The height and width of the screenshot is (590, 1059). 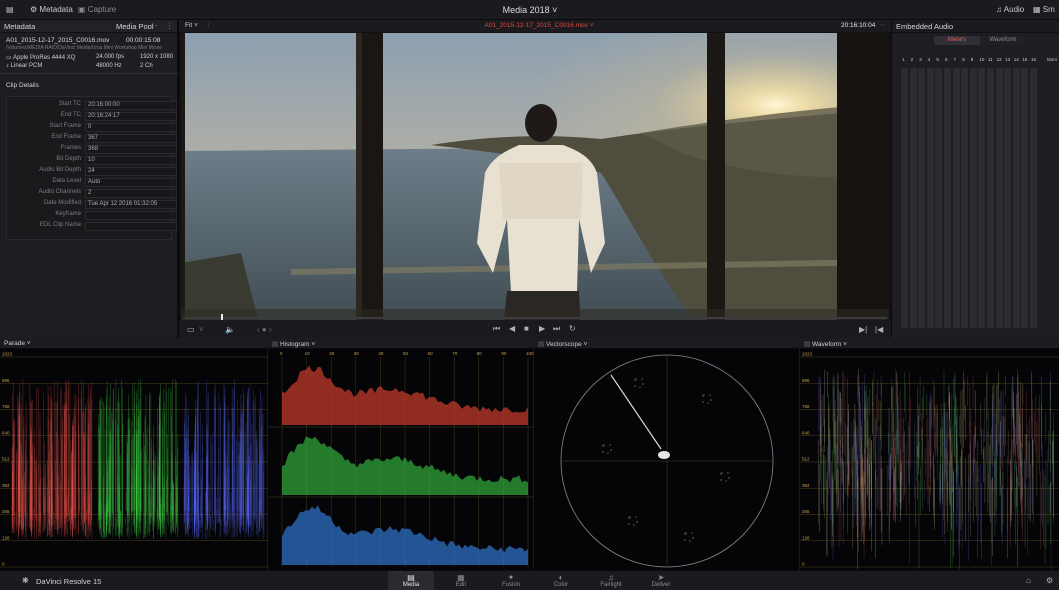 I want to click on waveform-graph: 1023 896 768 640 512 384 256 128 0, so click(x=929, y=461).